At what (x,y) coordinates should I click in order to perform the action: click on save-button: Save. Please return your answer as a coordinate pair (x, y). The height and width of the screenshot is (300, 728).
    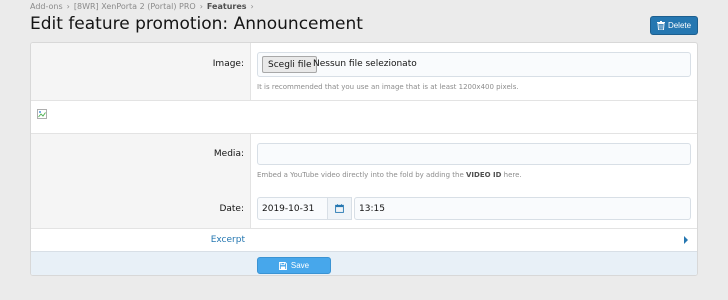
    Looking at the image, I should click on (294, 265).